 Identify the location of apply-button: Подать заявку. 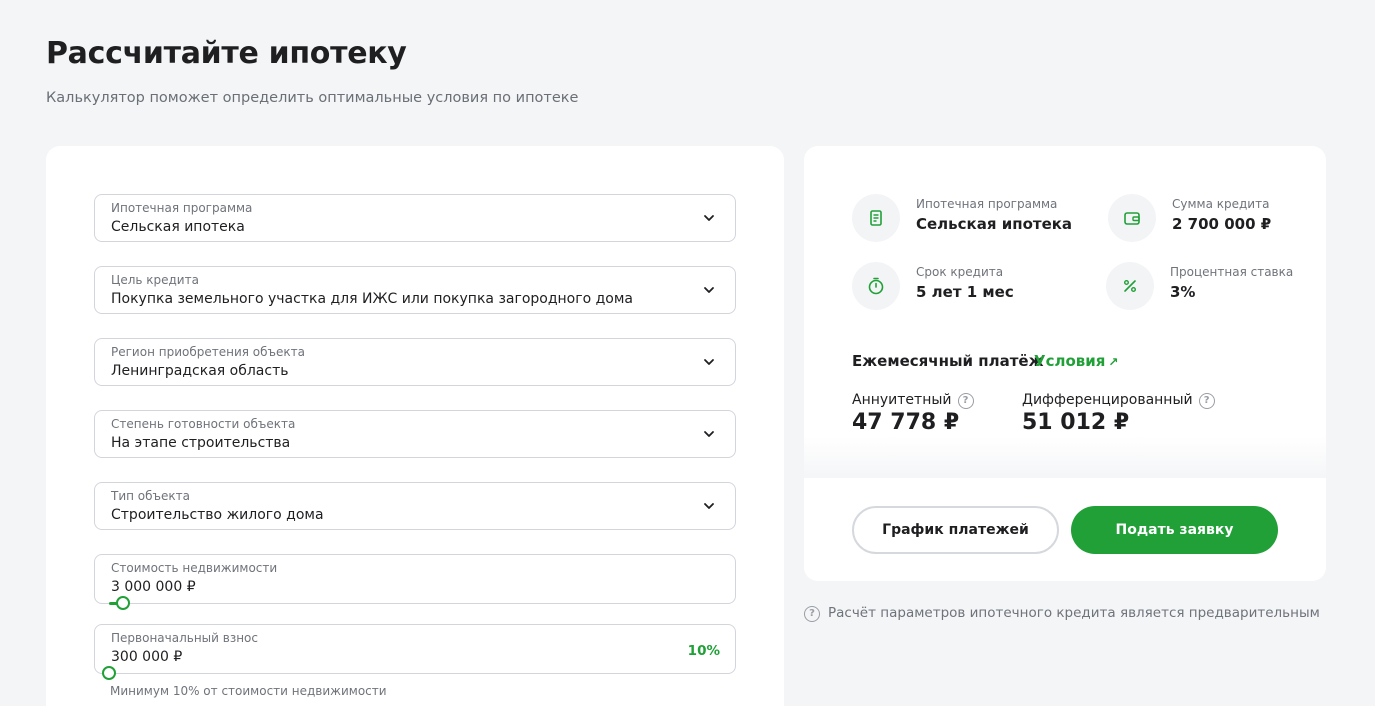
(1174, 530).